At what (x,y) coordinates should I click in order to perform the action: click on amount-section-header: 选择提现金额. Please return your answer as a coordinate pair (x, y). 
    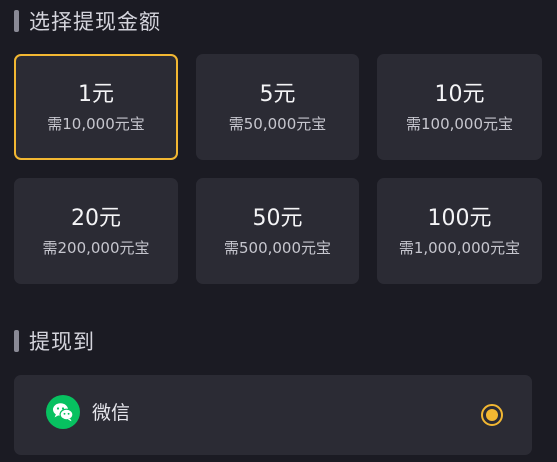
    Looking at the image, I should click on (87, 21).